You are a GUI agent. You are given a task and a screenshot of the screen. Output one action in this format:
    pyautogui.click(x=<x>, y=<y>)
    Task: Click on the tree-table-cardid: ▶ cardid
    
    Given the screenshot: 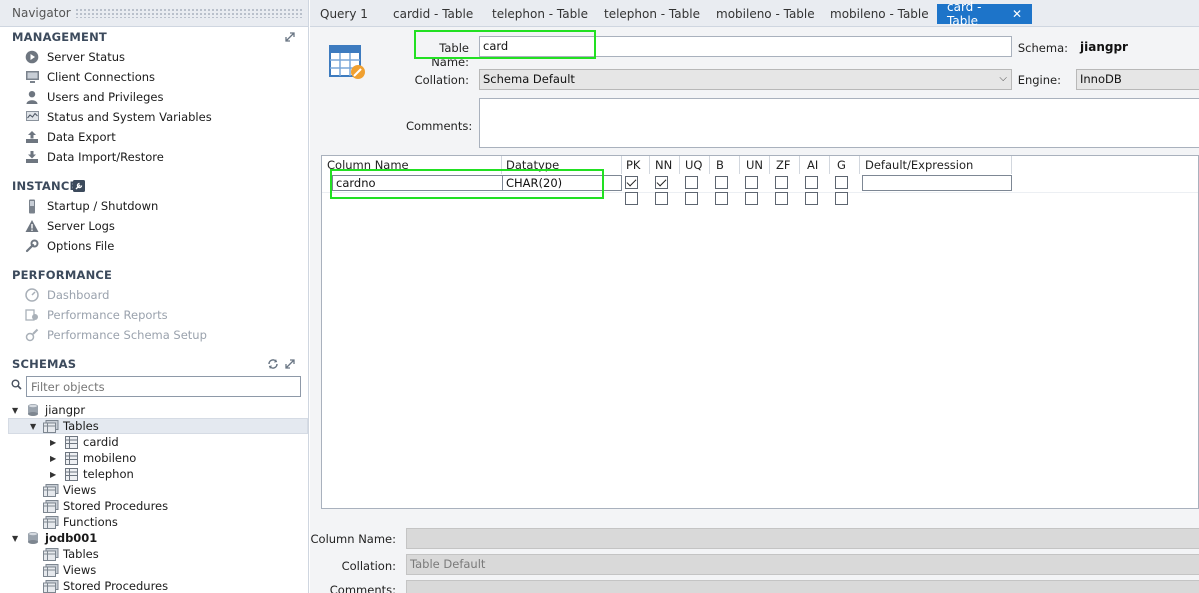 What is the action you would take?
    pyautogui.click(x=84, y=442)
    